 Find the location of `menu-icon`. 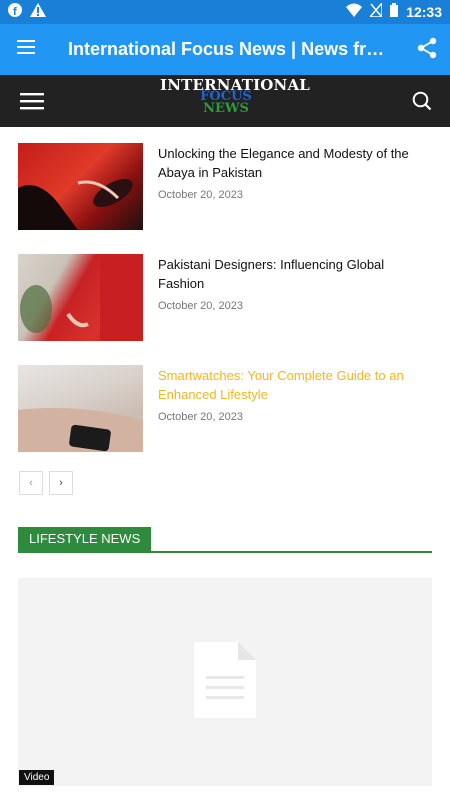

menu-icon is located at coordinates (26, 49).